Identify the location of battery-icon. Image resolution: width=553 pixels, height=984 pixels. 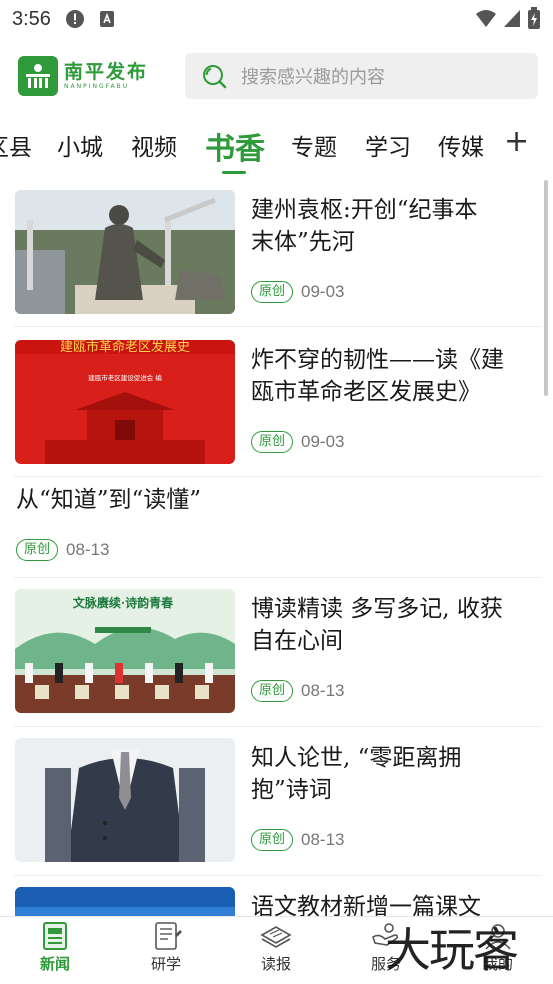
(534, 18).